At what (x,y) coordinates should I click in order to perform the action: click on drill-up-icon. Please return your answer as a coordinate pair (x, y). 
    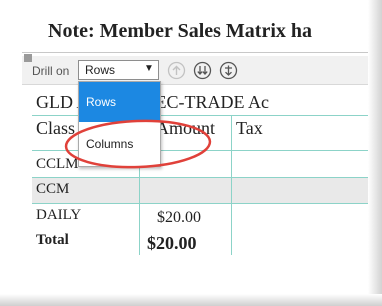
    Looking at the image, I should click on (176, 70).